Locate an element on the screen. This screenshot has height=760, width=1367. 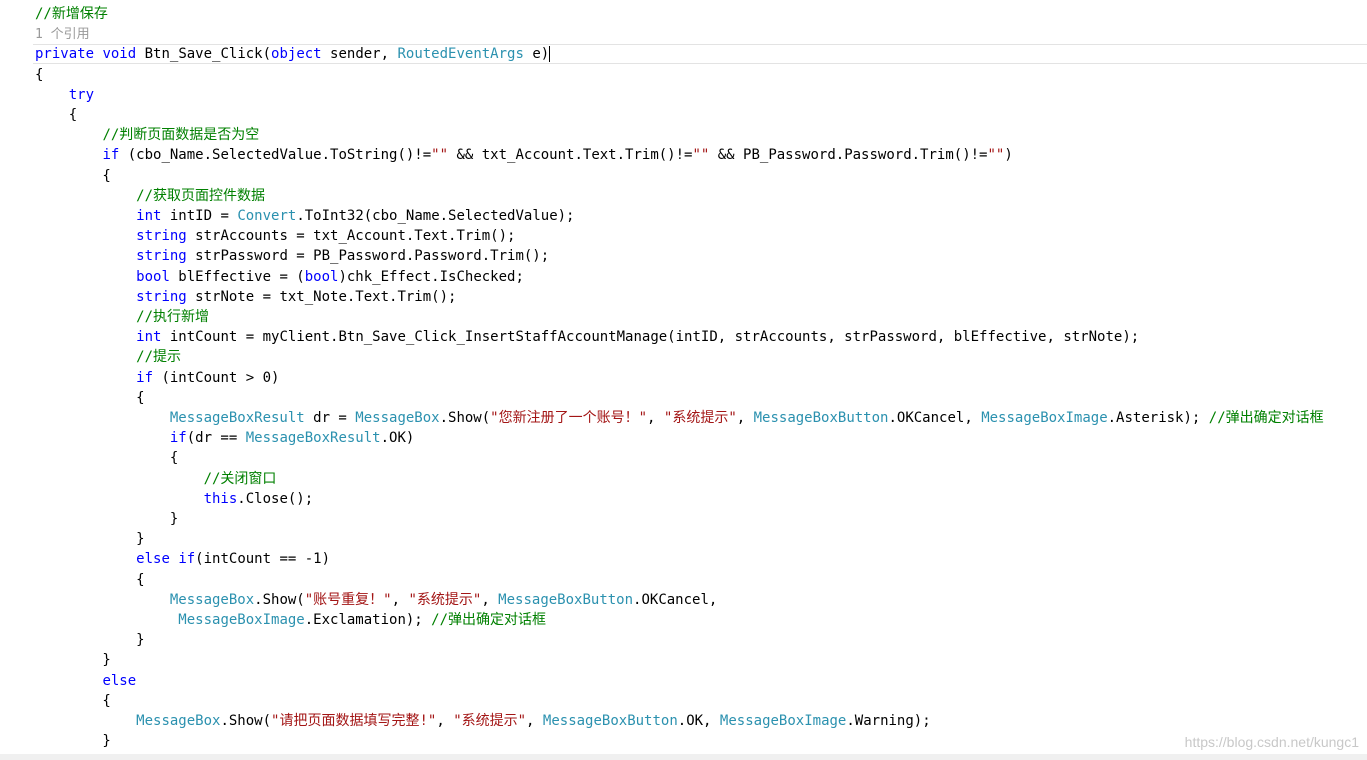
code-line: else is located at coordinates (68, 681).